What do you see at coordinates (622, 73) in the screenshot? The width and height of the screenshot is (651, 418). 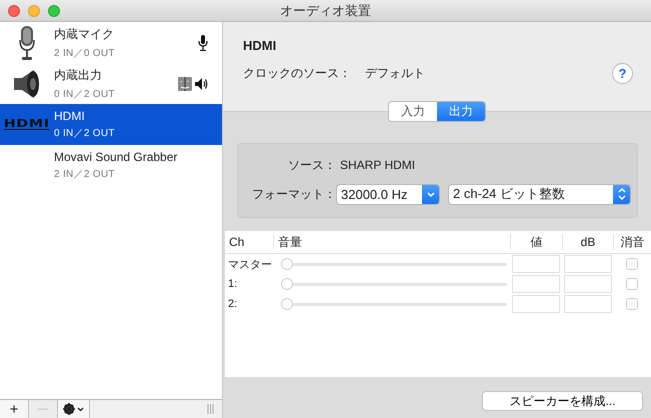 I see `help-button: ?` at bounding box center [622, 73].